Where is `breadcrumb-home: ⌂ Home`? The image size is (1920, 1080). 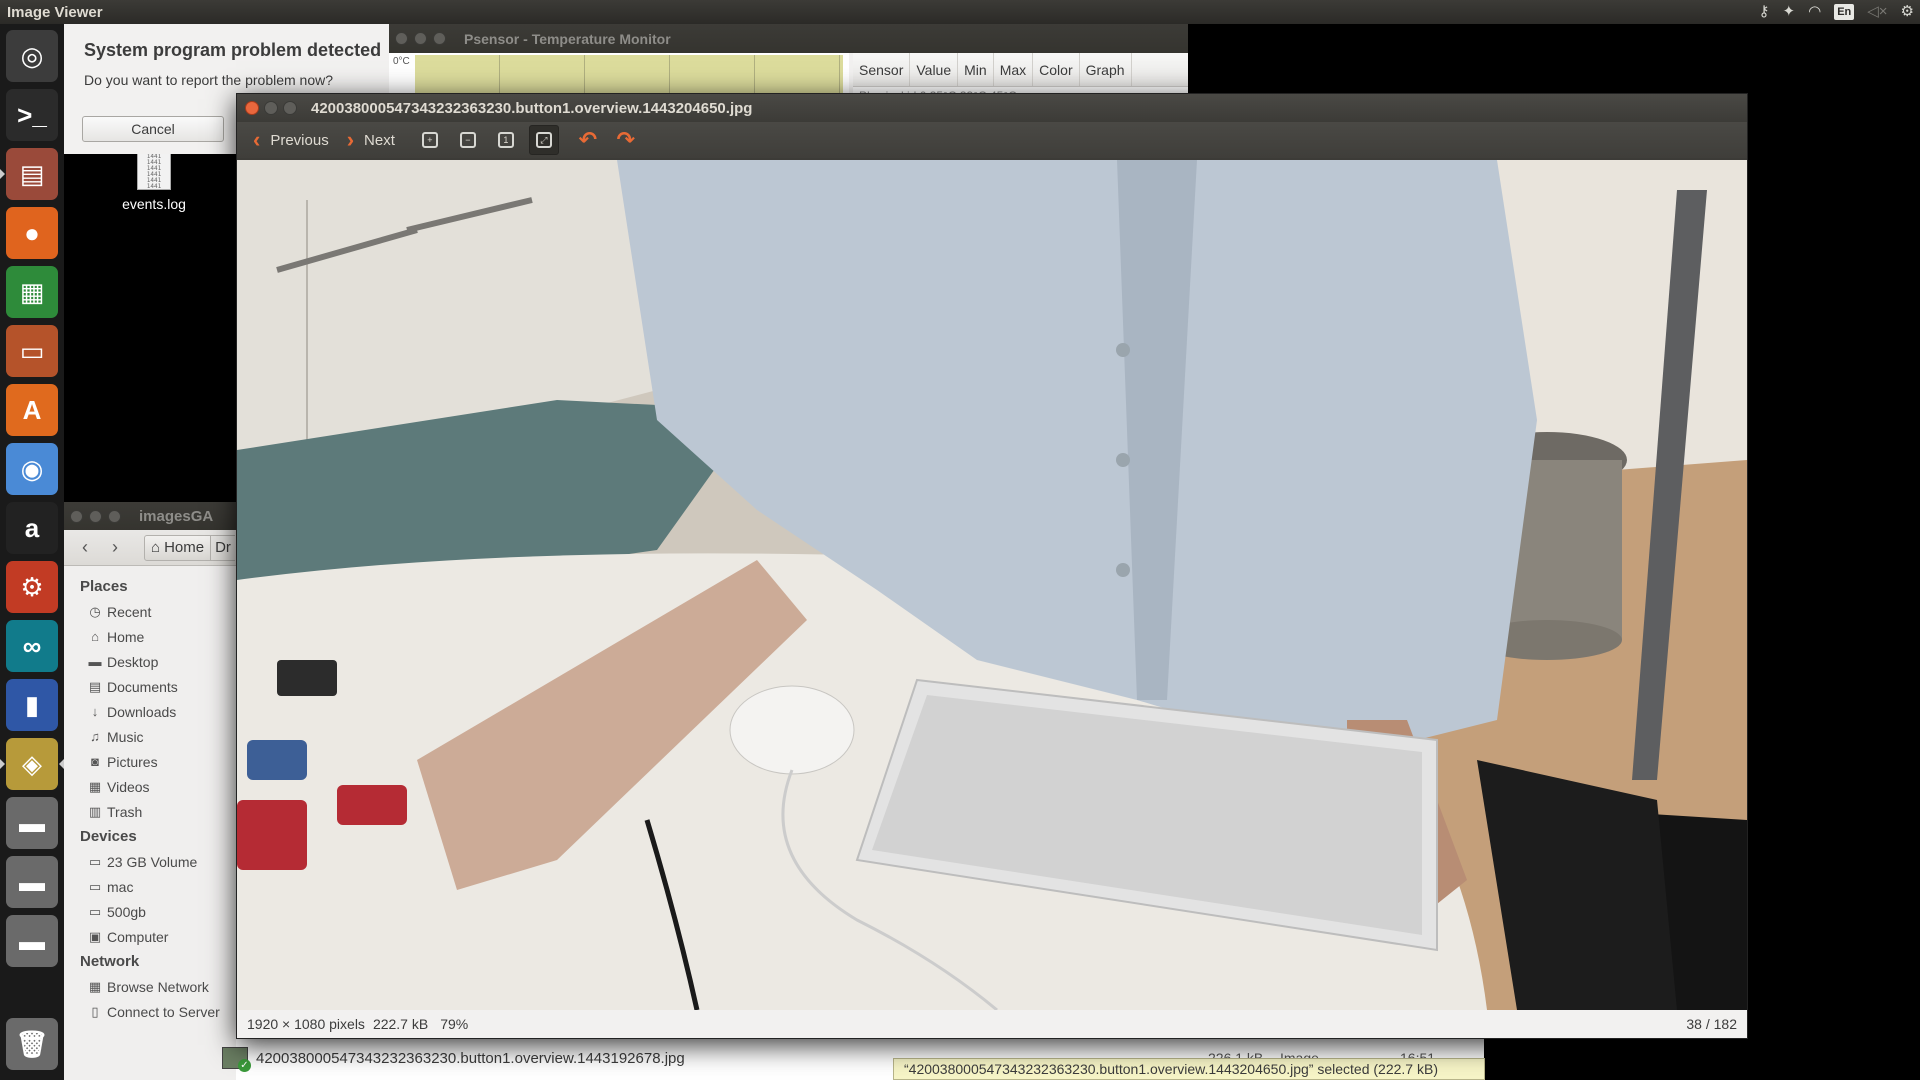 breadcrumb-home: ⌂ Home is located at coordinates (178, 547).